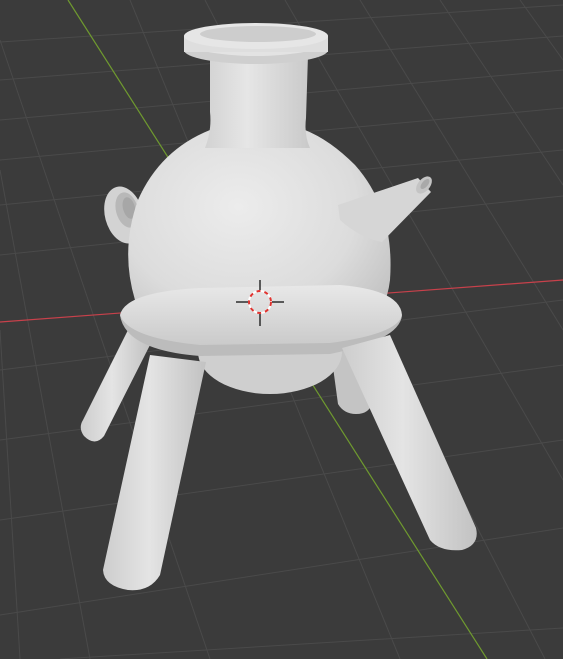 This screenshot has height=659, width=563. I want to click on flask-rim, so click(256, 43).